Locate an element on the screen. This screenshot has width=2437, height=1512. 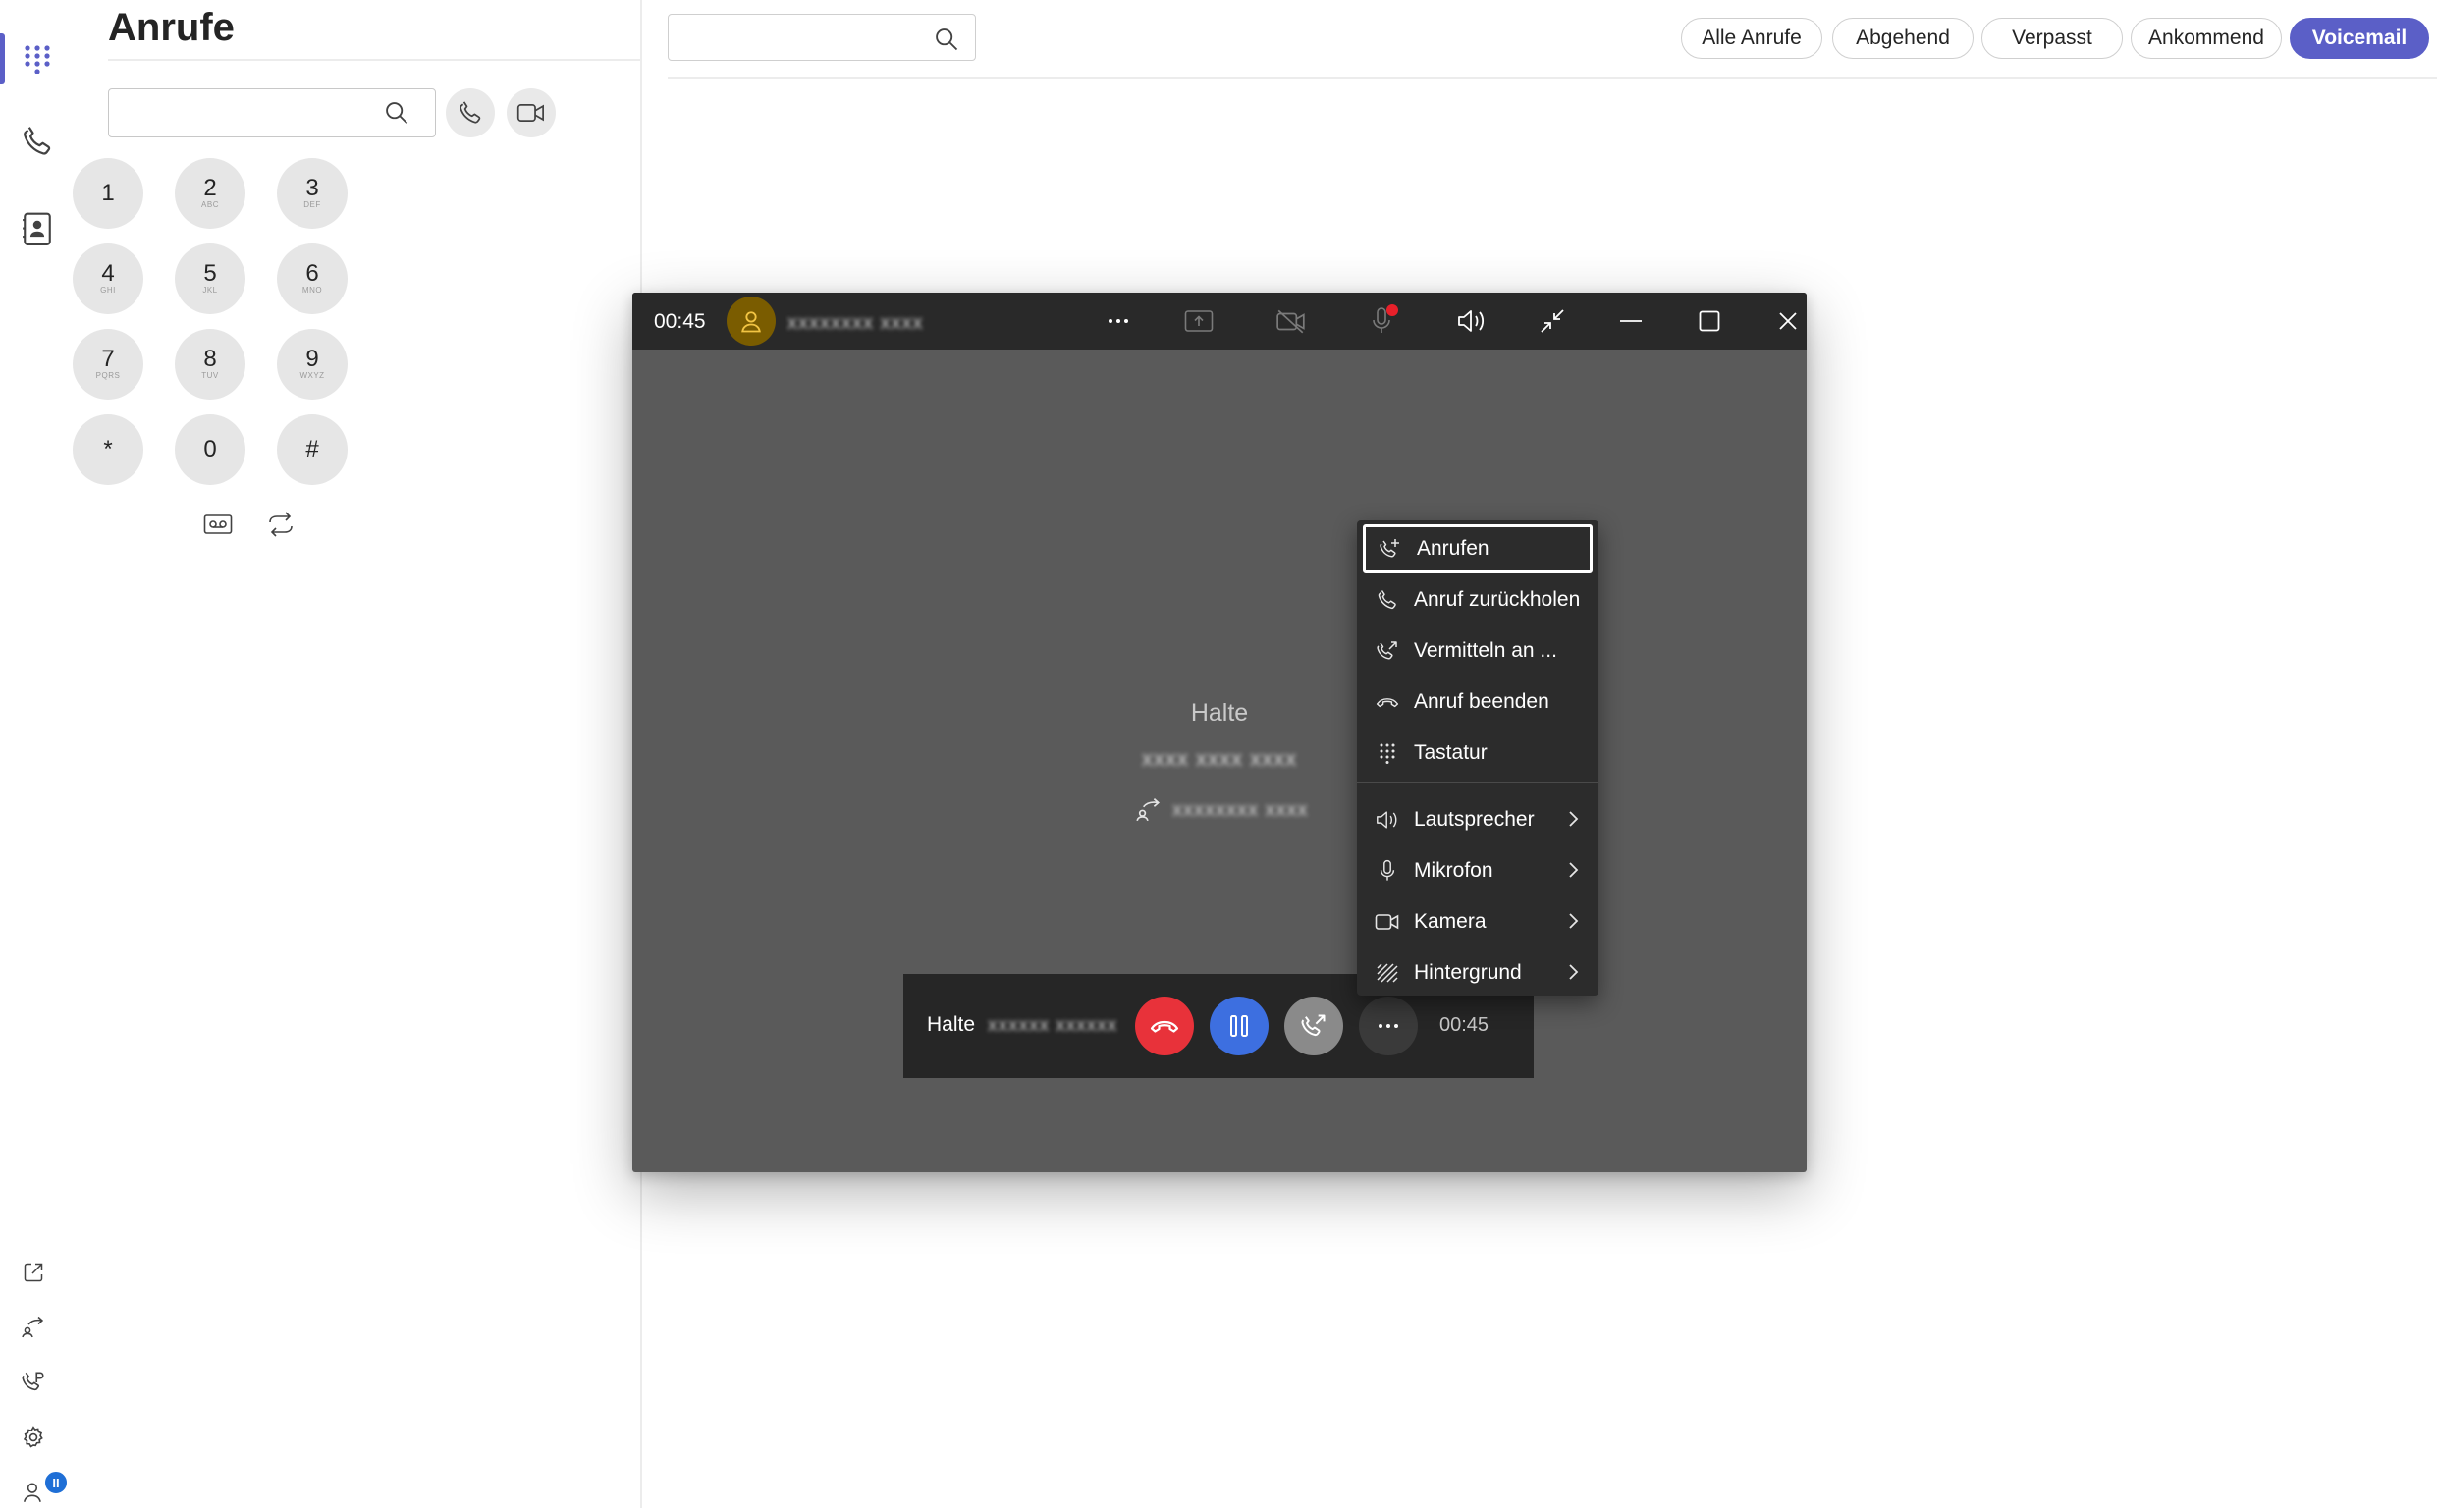
control-bar-timer: 00:45 is located at coordinates (1464, 1025).